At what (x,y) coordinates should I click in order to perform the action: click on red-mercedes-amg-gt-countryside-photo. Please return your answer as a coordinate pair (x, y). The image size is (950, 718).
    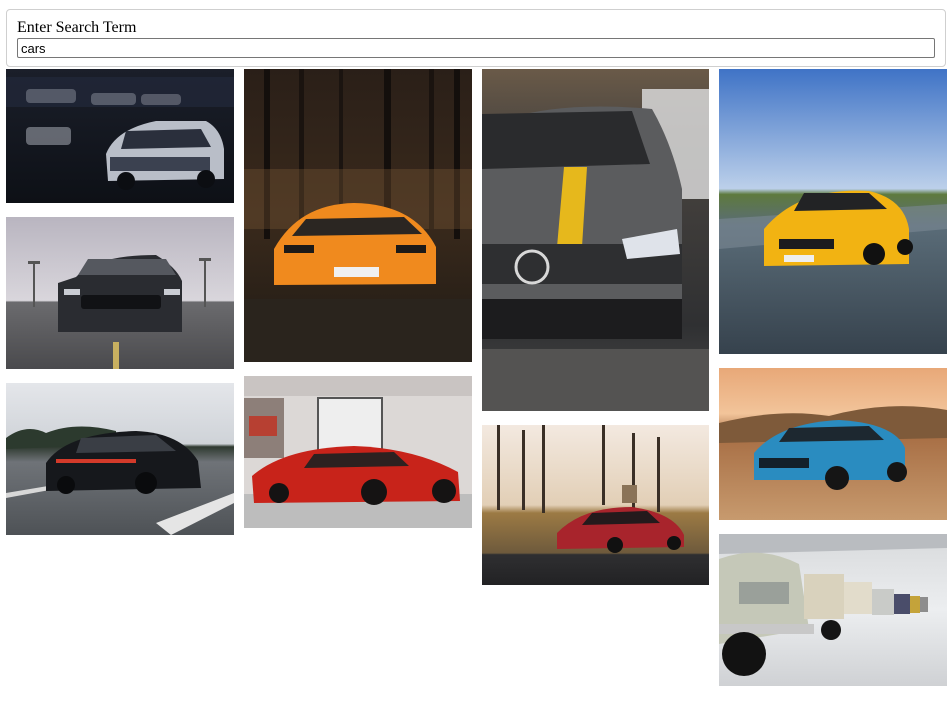
    Looking at the image, I should click on (595, 505).